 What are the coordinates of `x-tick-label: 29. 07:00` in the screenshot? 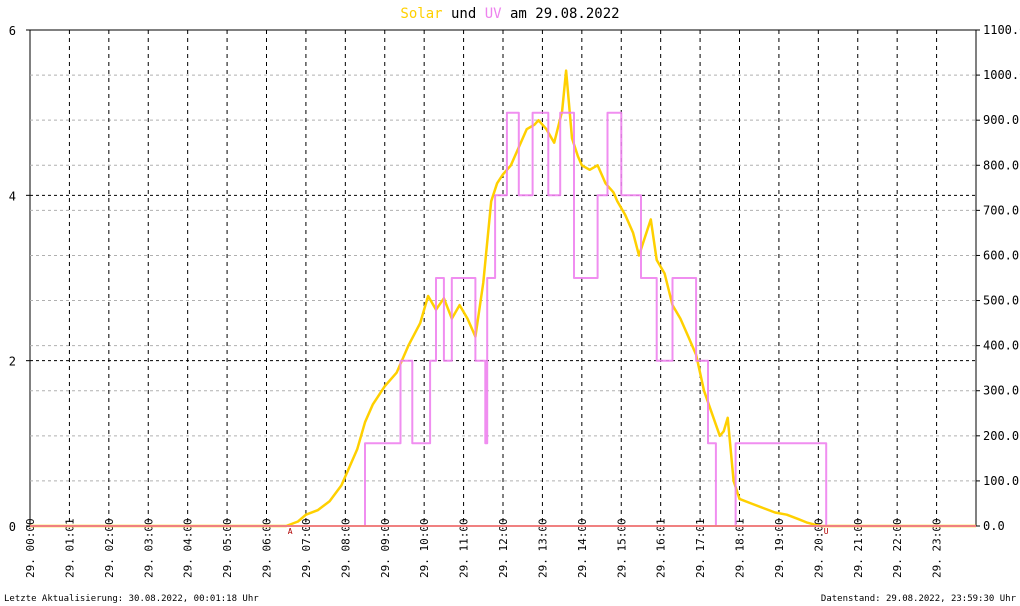 It's located at (306, 548).